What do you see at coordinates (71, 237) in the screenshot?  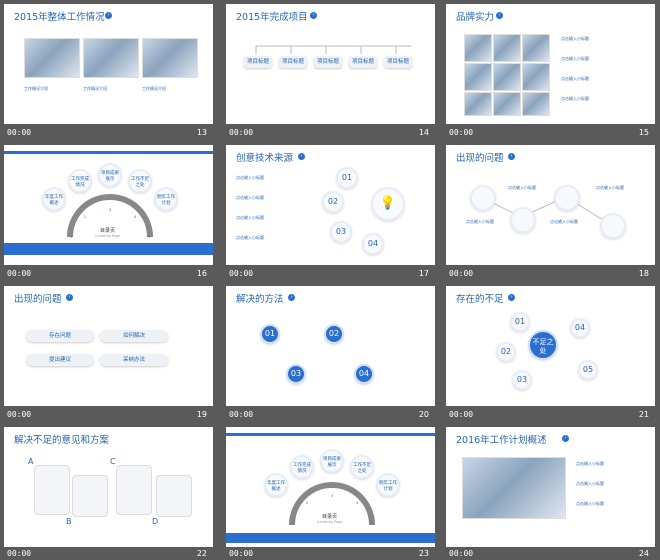 I see `arc-number: 1` at bounding box center [71, 237].